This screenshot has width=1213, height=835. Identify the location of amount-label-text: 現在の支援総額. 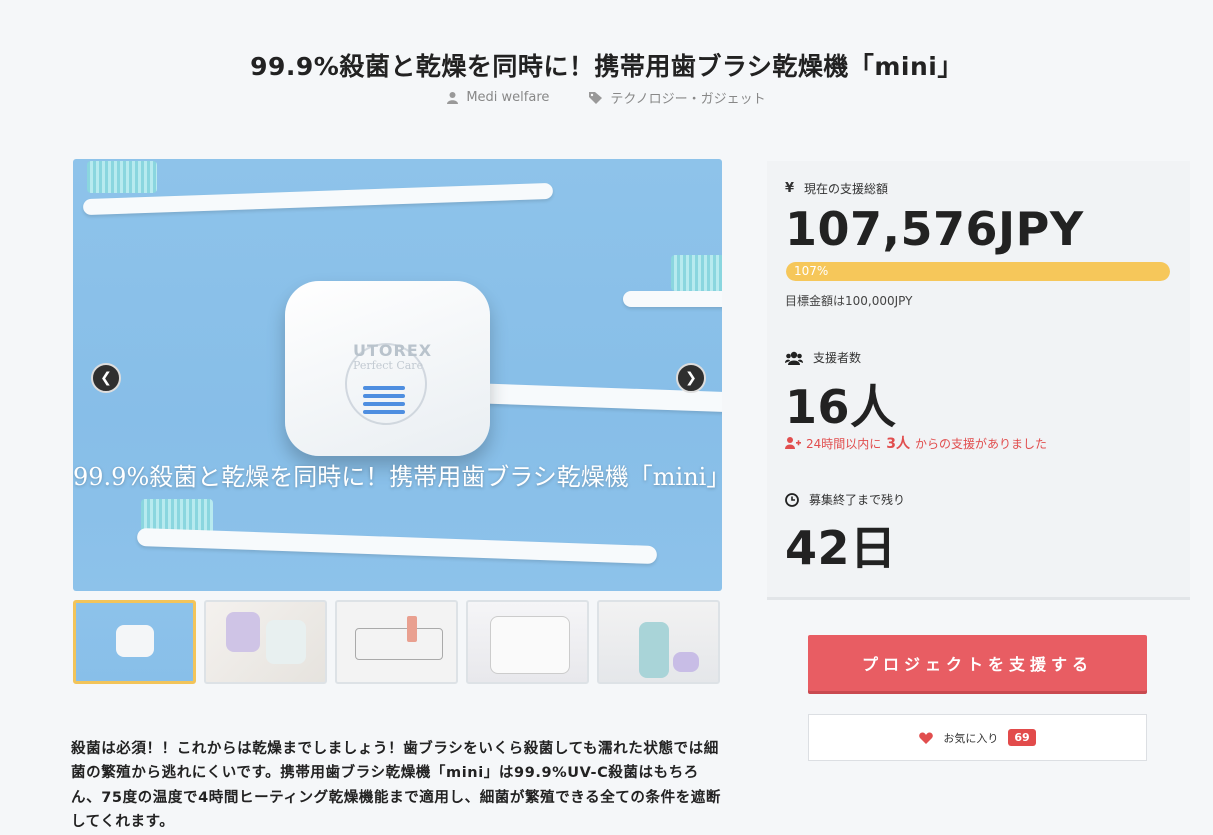
(846, 189).